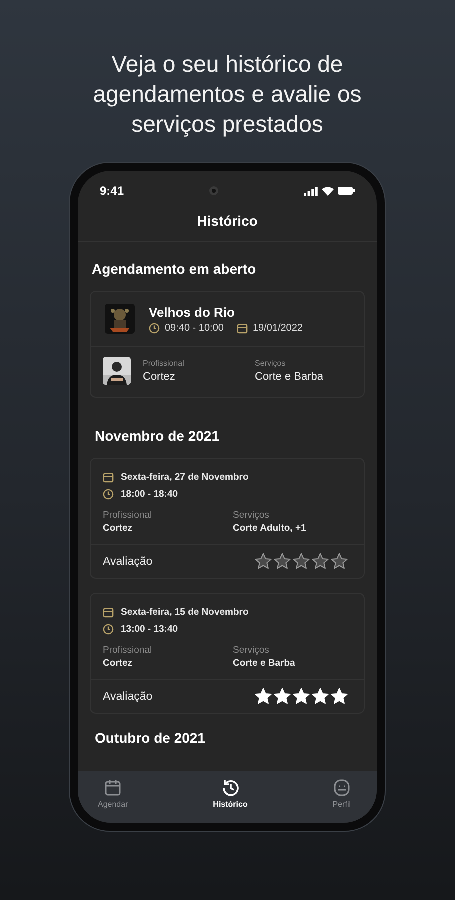 The image size is (455, 900). What do you see at coordinates (185, 612) in the screenshot?
I see `appointment-date: Sexta-feira, 15 de Novembro` at bounding box center [185, 612].